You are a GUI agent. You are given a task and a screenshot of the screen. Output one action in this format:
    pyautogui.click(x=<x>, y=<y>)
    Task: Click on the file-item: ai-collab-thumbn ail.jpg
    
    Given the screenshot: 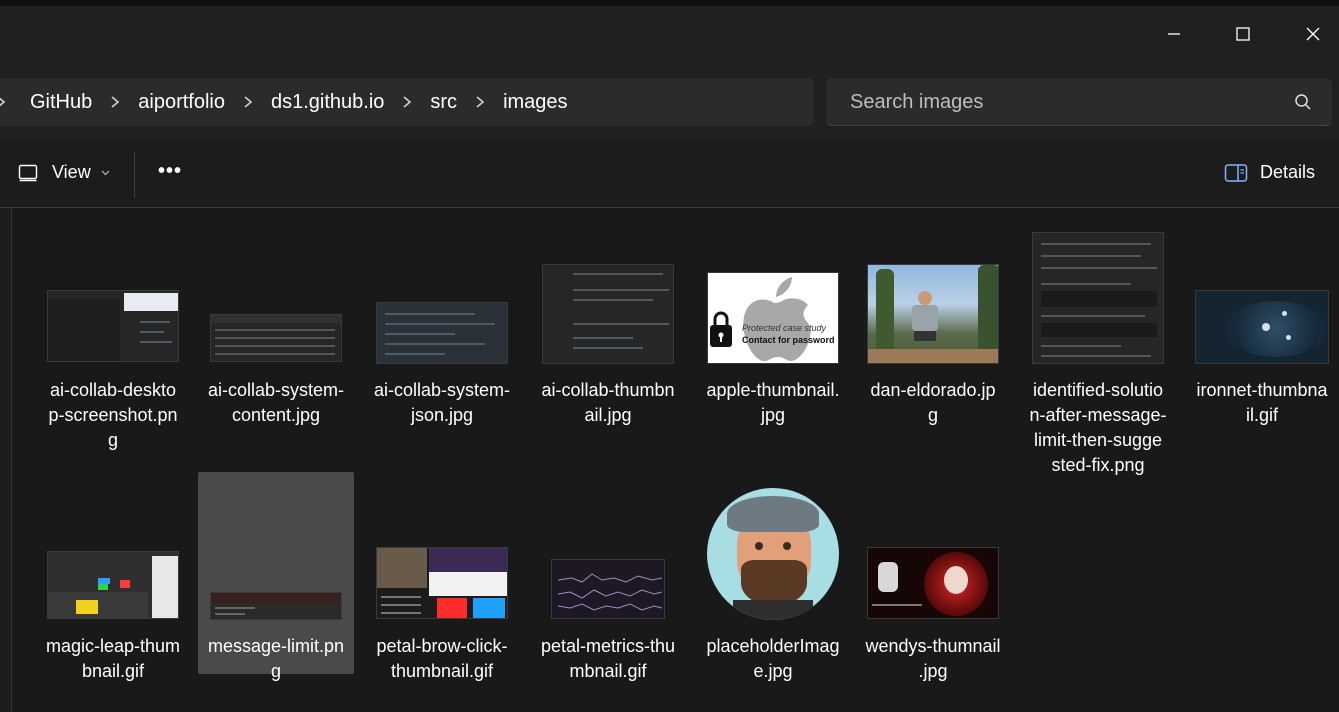 What is the action you would take?
    pyautogui.click(x=608, y=323)
    